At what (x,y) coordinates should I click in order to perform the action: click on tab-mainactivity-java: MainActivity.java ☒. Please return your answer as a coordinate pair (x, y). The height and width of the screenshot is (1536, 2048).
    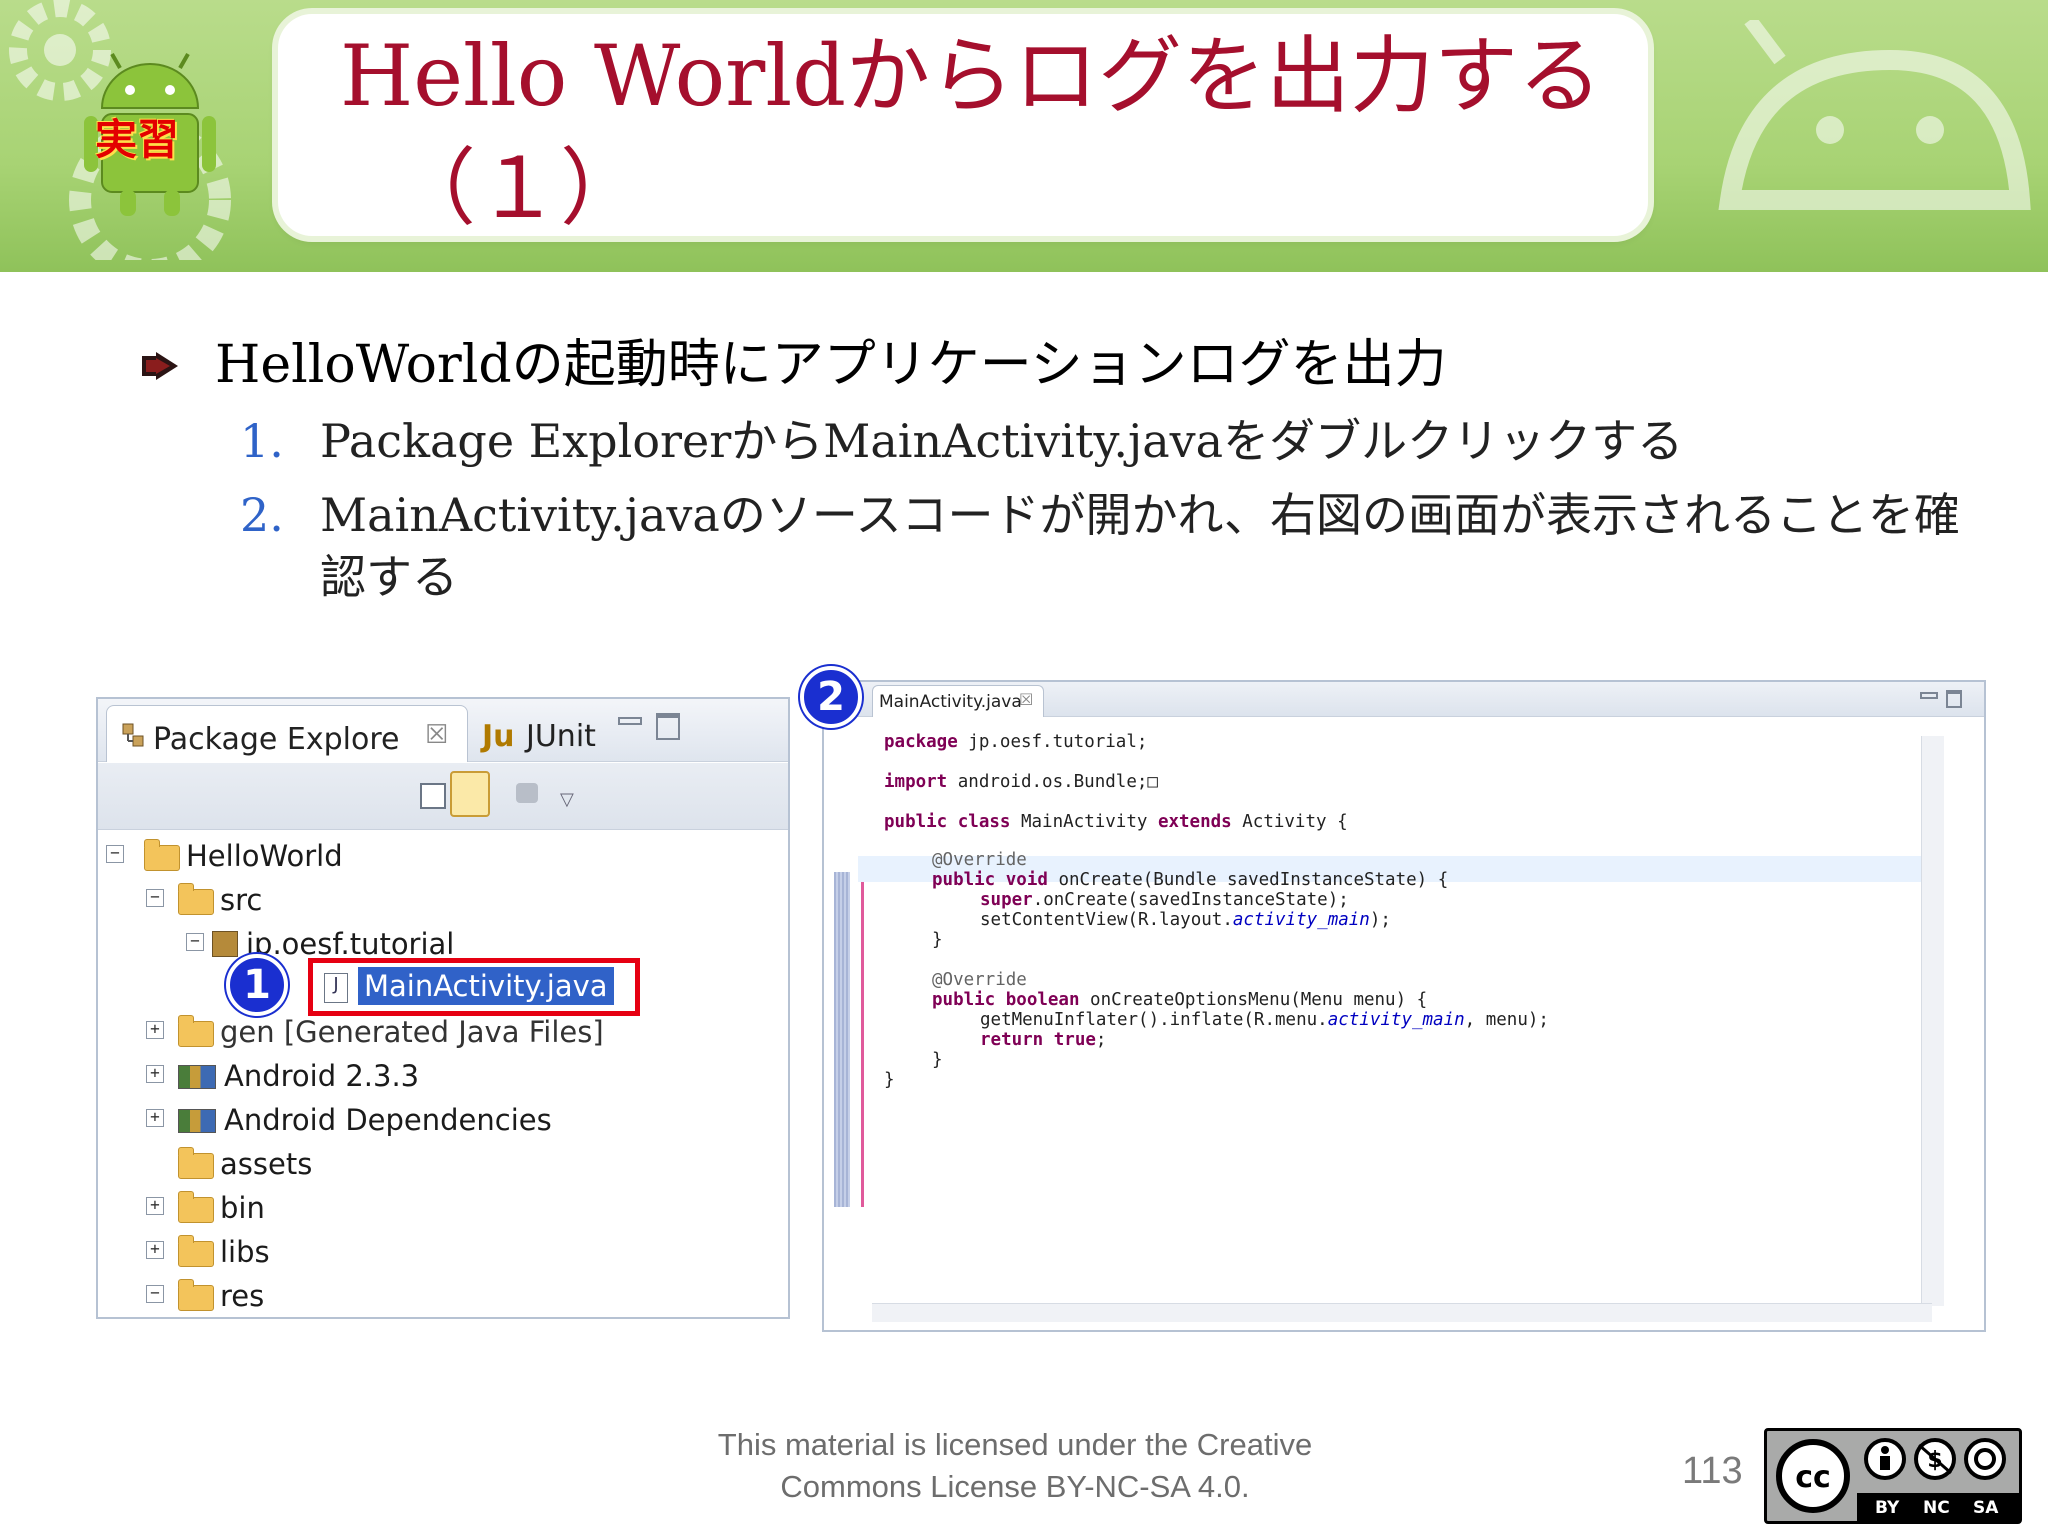
    Looking at the image, I should click on (958, 701).